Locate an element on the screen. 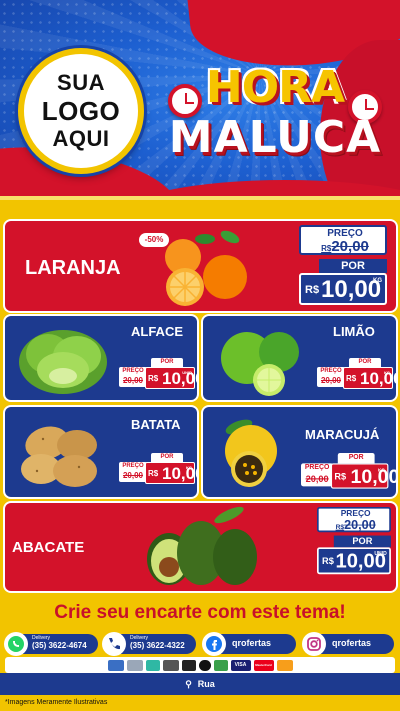 The height and width of the screenshot is (711, 400). price-tag-abacate: PREÇO R$20,00 POR R$ 10,00 UNID is located at coordinates (354, 541).